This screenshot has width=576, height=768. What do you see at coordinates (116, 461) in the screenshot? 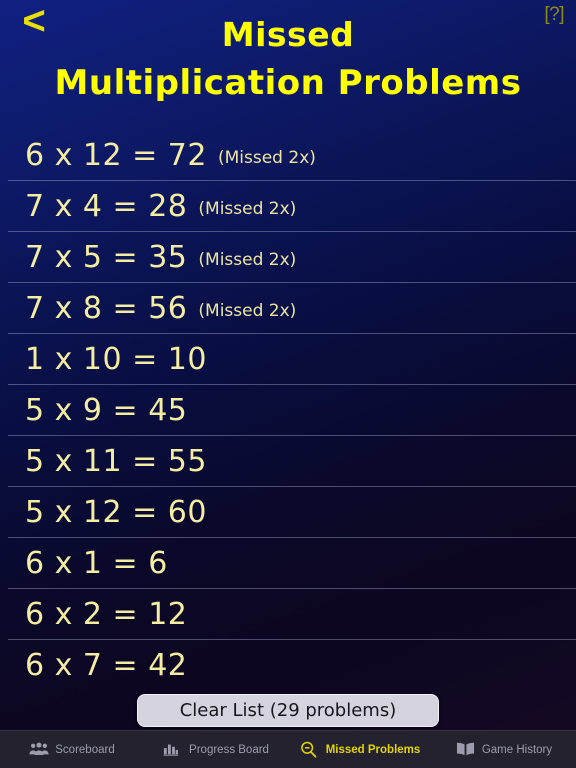
I see `problem-expression: 5 x 11 = 55` at bounding box center [116, 461].